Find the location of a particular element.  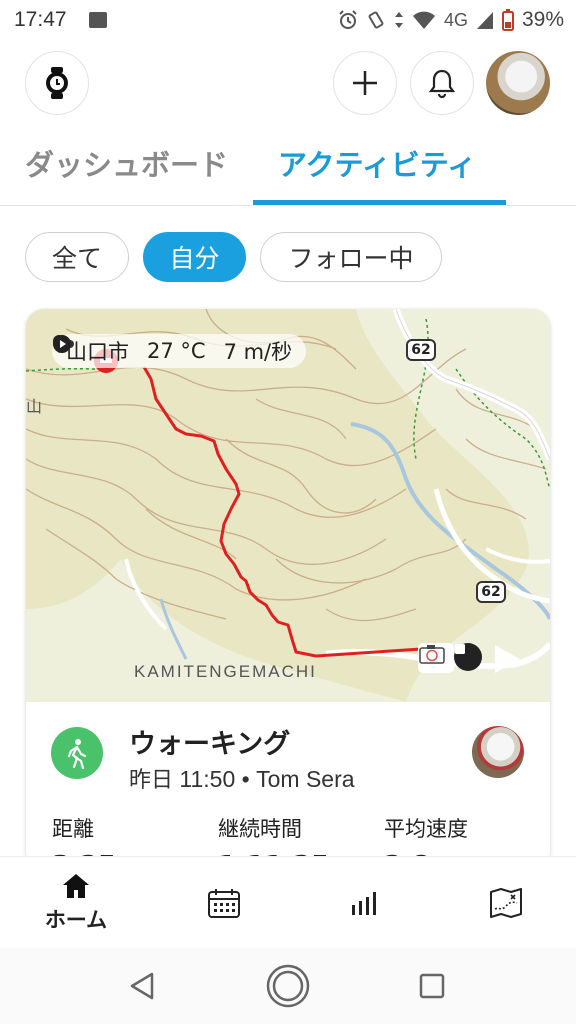

plus-icon is located at coordinates (365, 83).